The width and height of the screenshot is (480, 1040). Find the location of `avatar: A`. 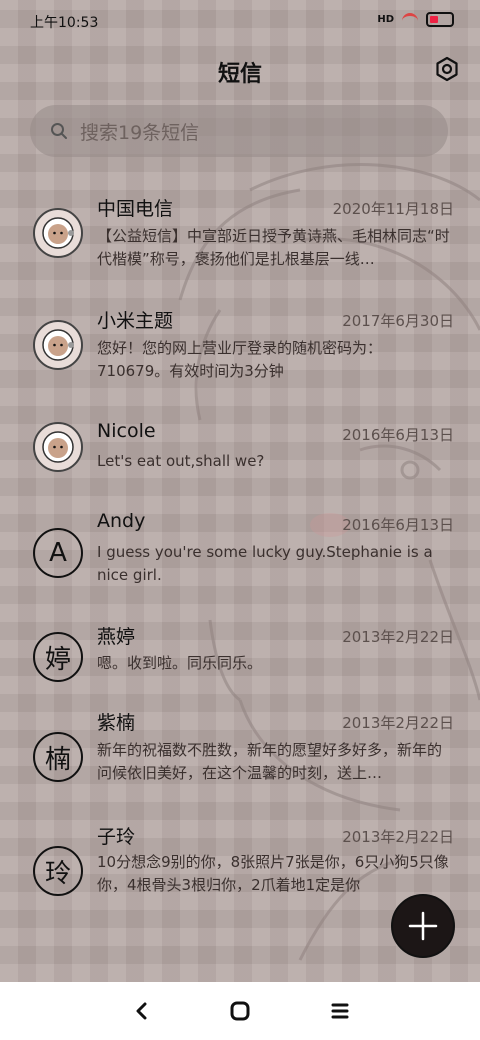

avatar: A is located at coordinates (58, 553).